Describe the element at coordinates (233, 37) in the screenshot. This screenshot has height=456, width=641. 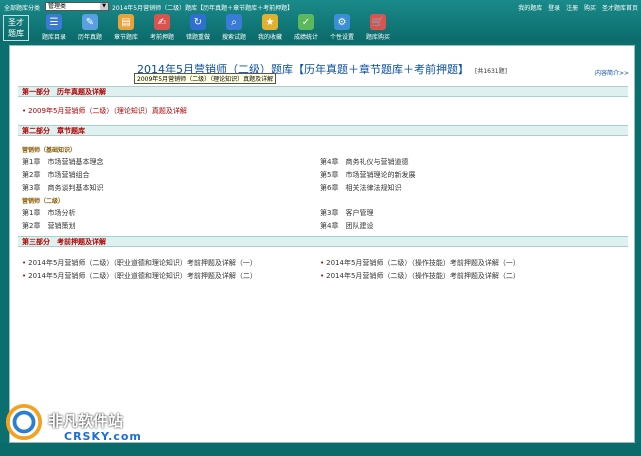
I see `toolbar-button-label: 搜索试题` at that location.